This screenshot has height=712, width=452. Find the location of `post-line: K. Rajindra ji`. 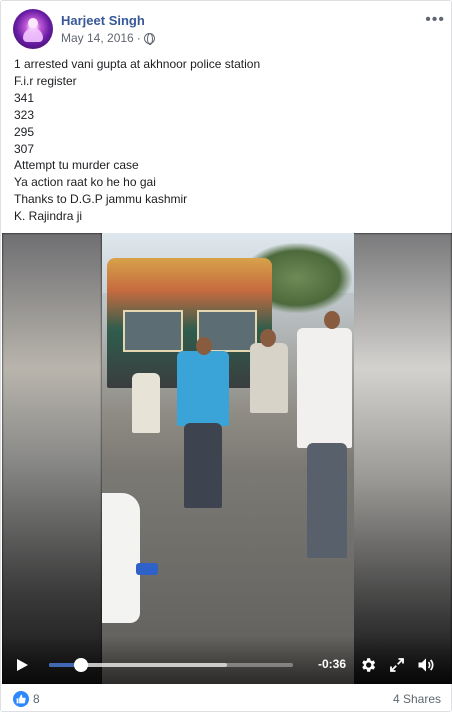

post-line: K. Rajindra ji is located at coordinates (48, 216).